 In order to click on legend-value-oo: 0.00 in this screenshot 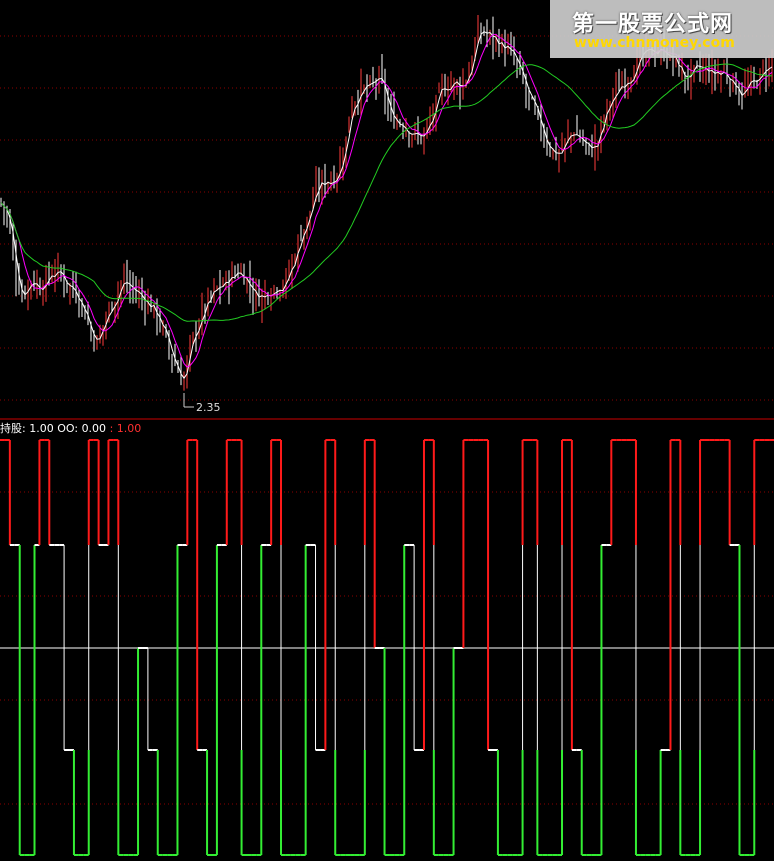, I will do `click(94, 428)`.